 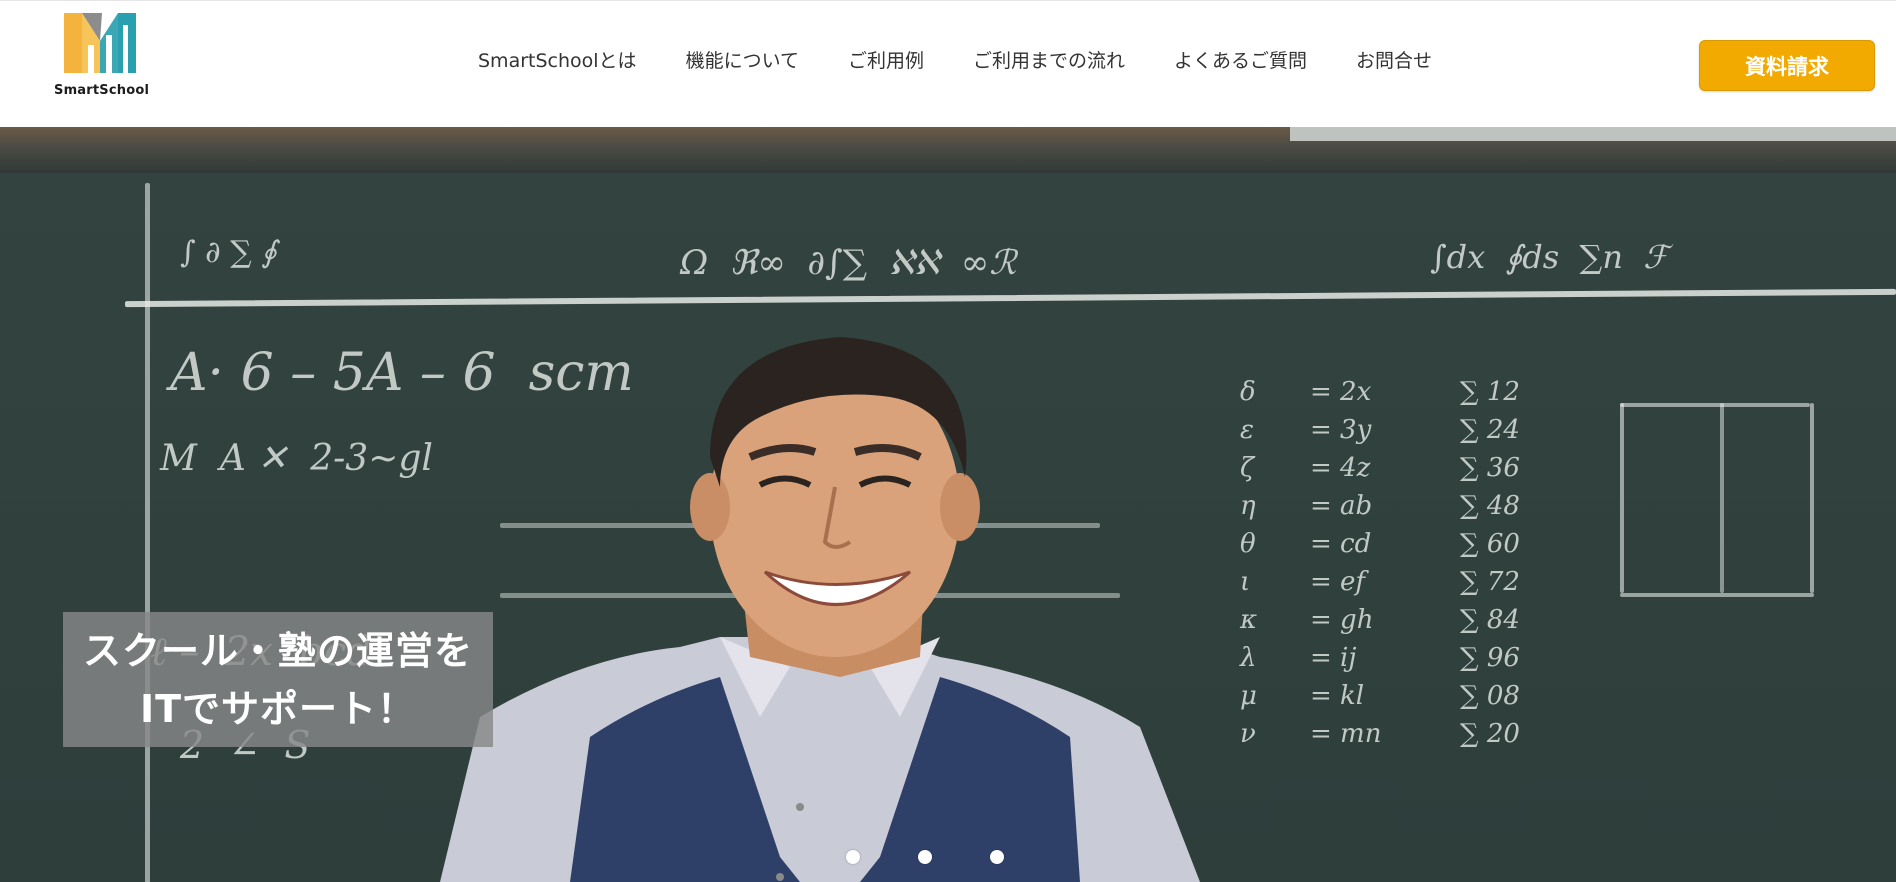 What do you see at coordinates (948, 153) in the screenshot?
I see `chalkboard-frame` at bounding box center [948, 153].